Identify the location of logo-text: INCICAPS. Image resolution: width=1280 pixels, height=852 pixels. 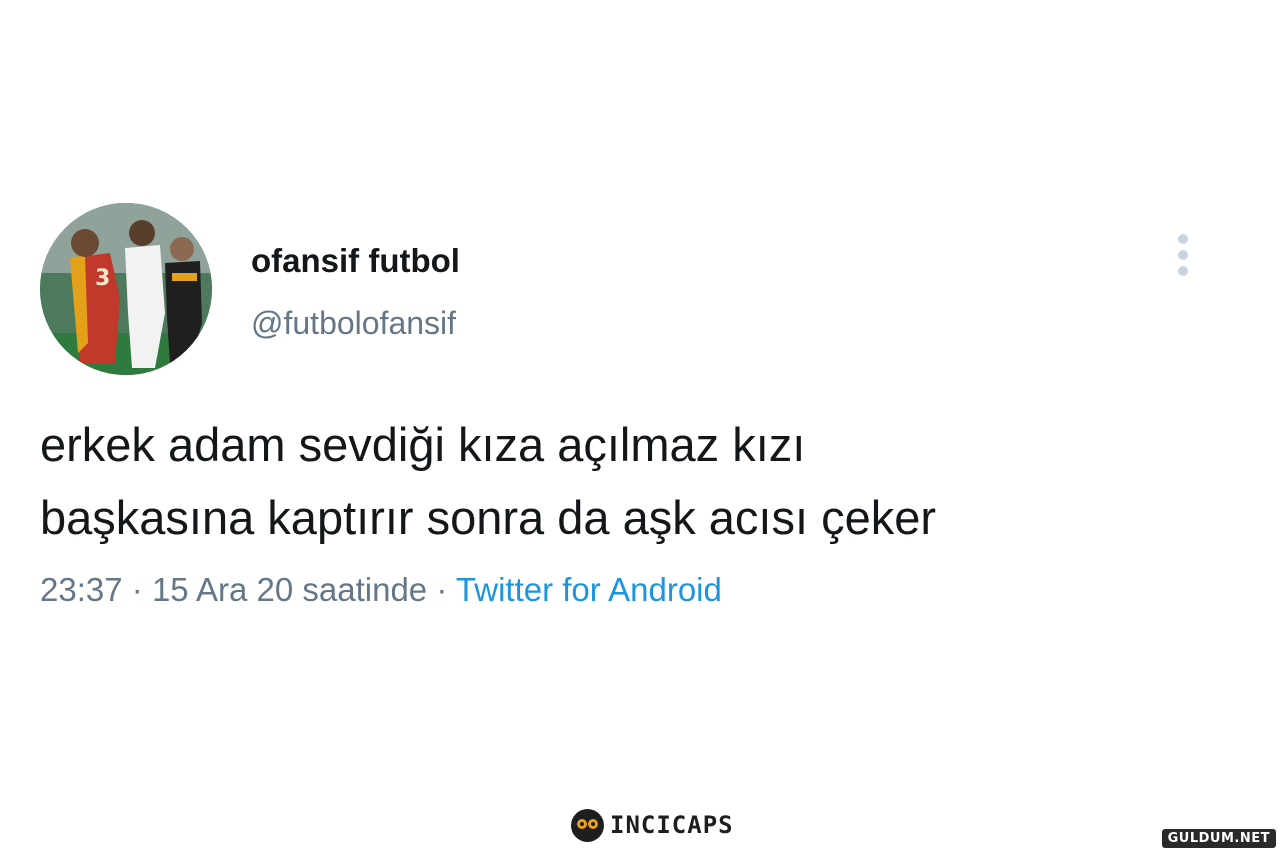
(672, 825).